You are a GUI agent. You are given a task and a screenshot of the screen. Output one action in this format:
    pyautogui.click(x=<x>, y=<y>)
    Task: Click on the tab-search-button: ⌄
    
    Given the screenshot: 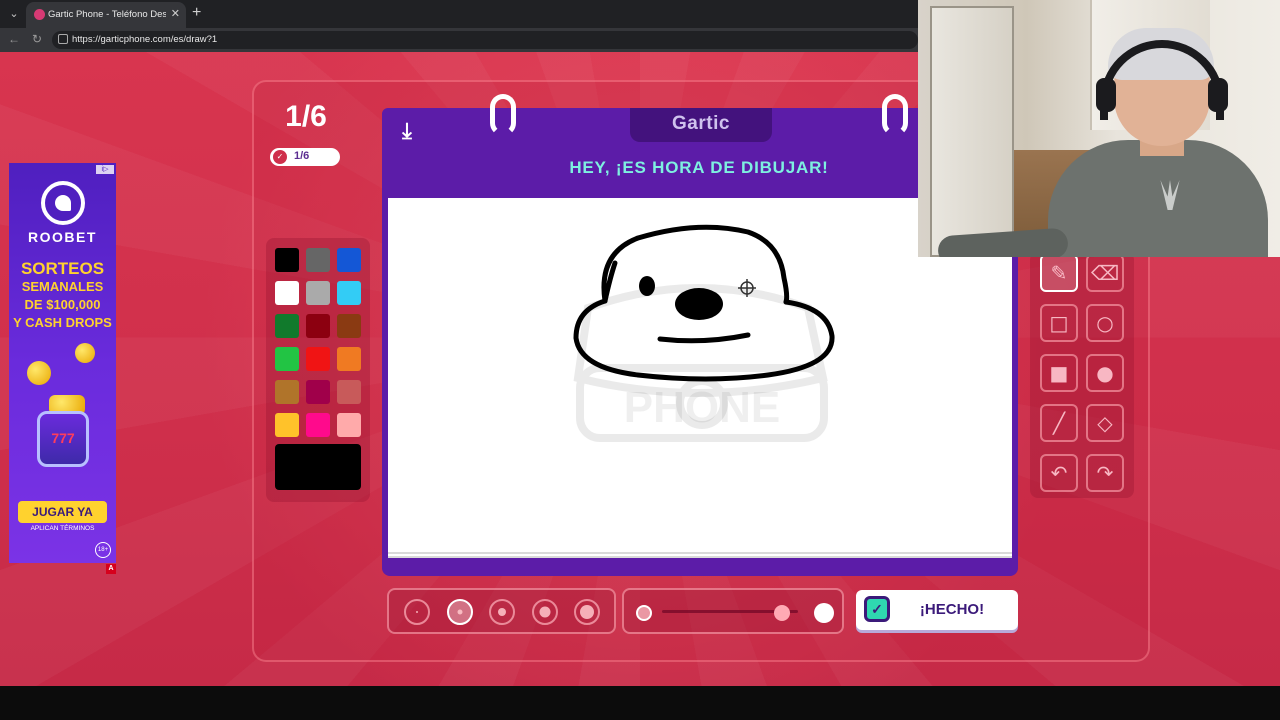 What is the action you would take?
    pyautogui.click(x=14, y=14)
    